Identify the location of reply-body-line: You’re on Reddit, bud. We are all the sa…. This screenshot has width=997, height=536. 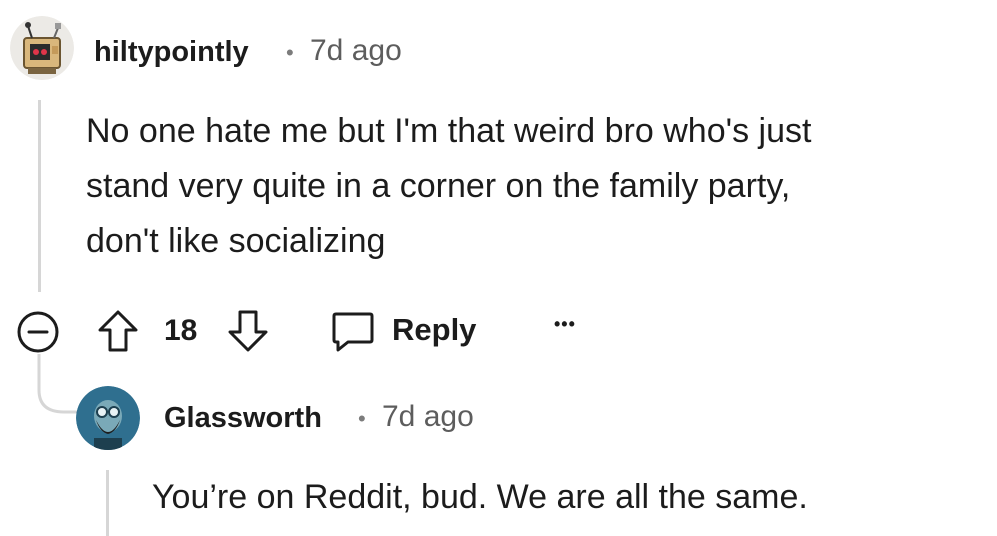
(480, 497).